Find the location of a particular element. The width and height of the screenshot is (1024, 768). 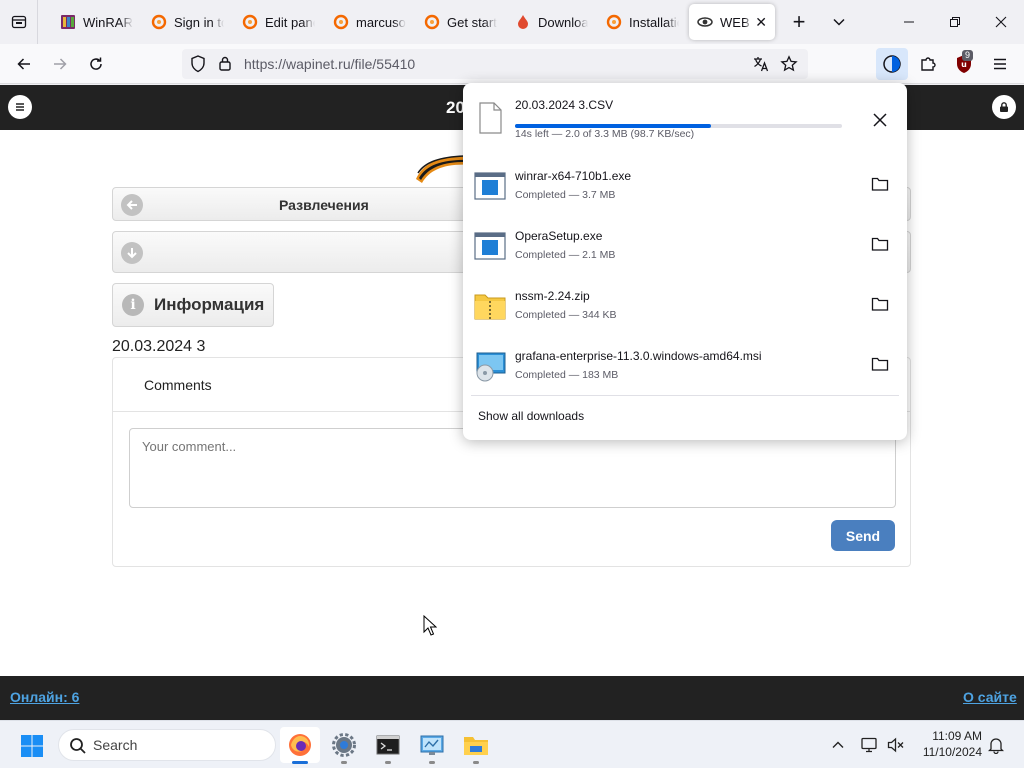

list-all-tabs-button is located at coordinates (839, 22).